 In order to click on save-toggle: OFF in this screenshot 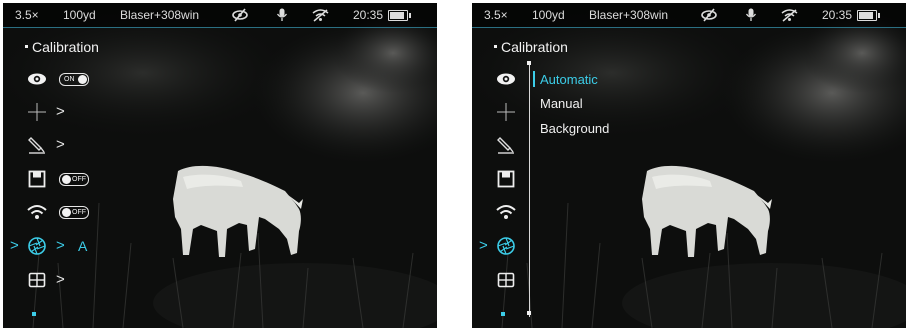, I will do `click(74, 179)`.